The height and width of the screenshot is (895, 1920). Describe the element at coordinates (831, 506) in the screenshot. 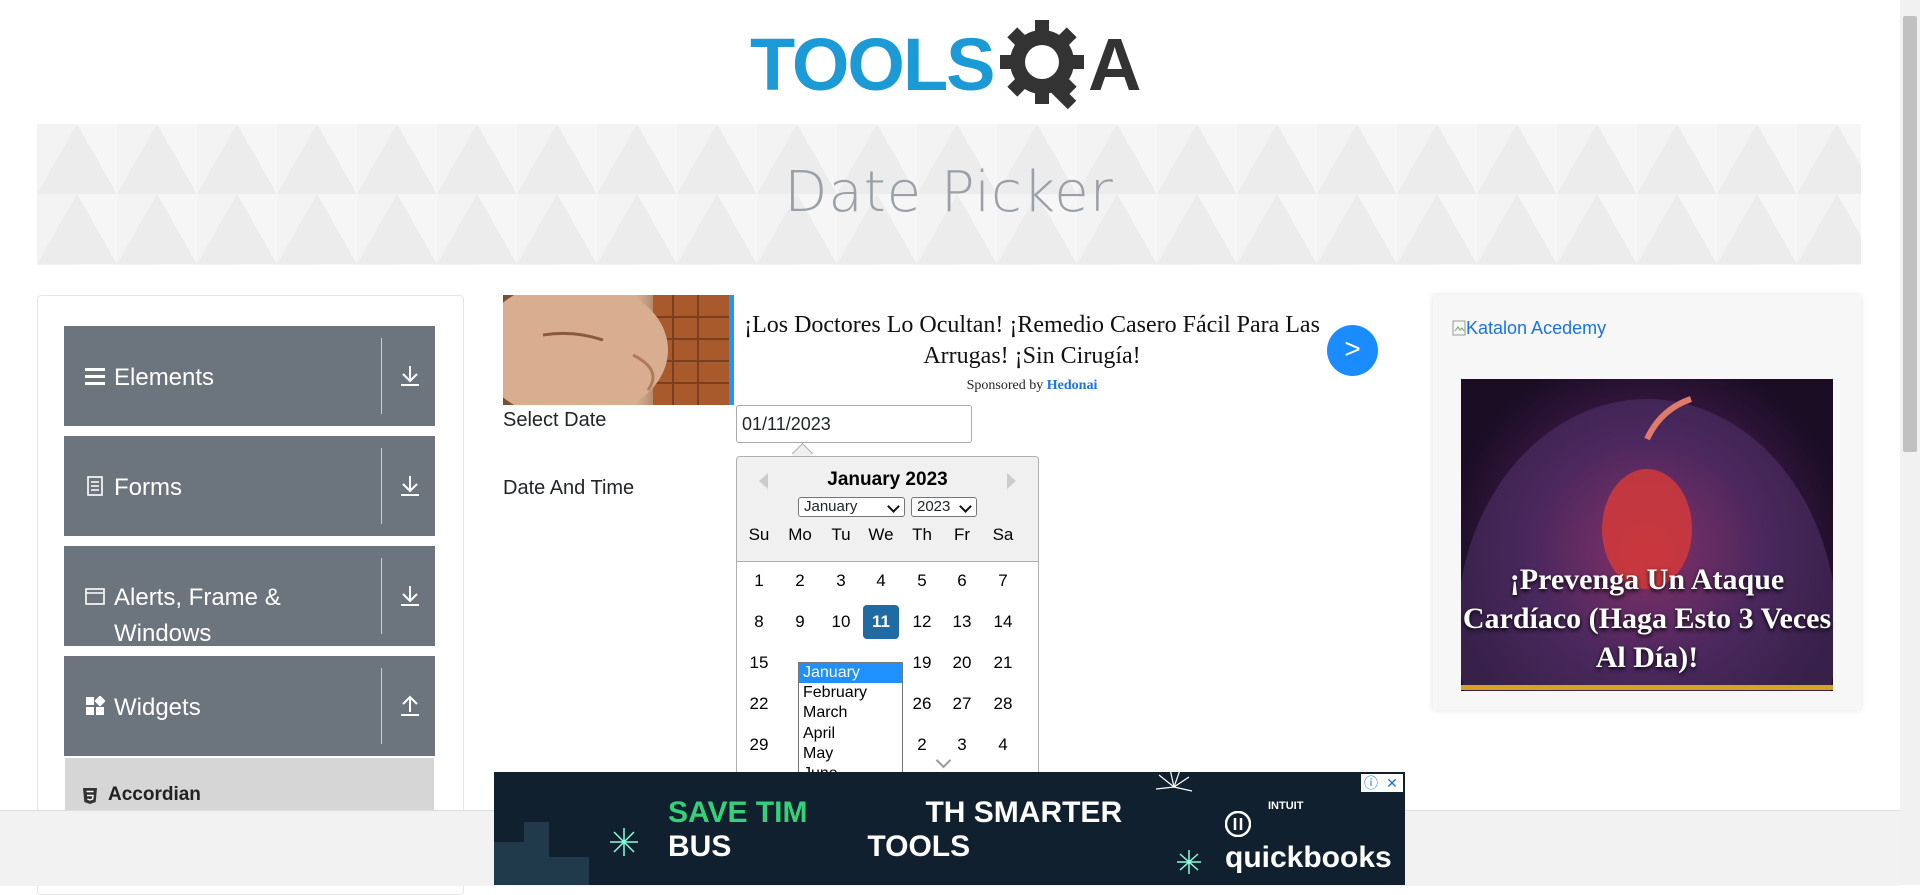

I see `month-select-value: January` at that location.